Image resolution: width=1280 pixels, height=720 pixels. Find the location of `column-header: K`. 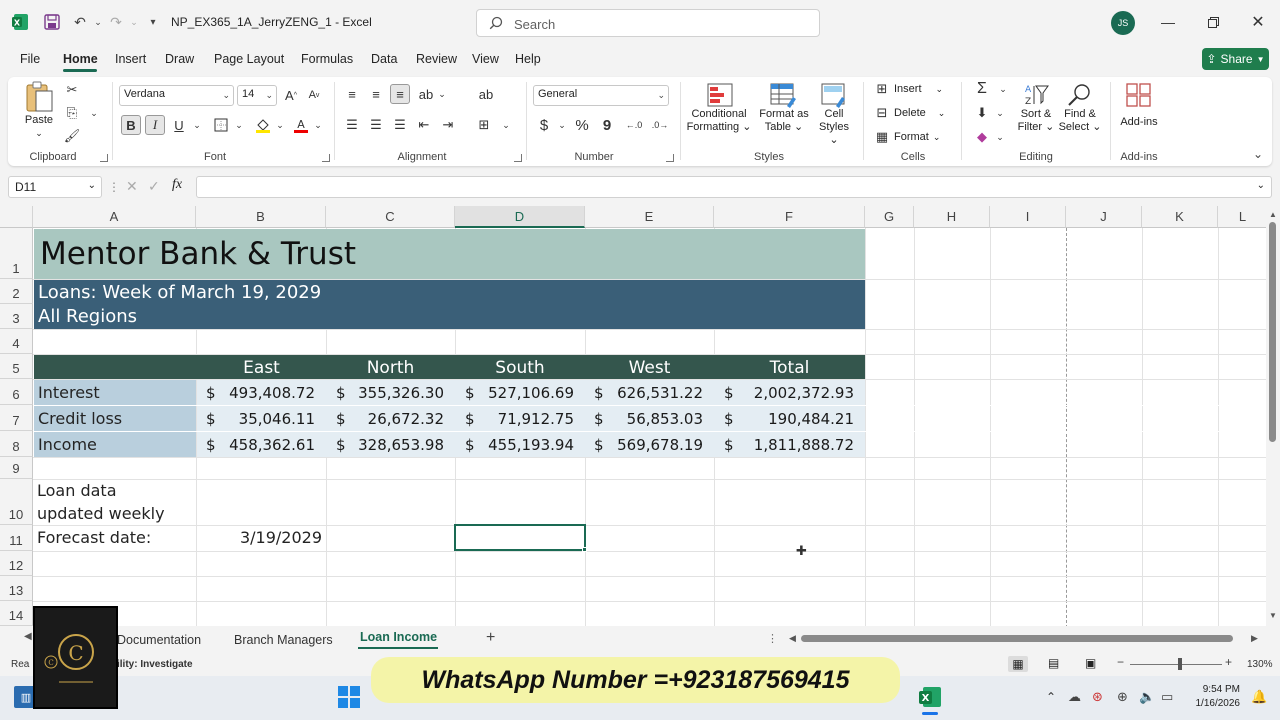

column-header: K is located at coordinates (1180, 217).